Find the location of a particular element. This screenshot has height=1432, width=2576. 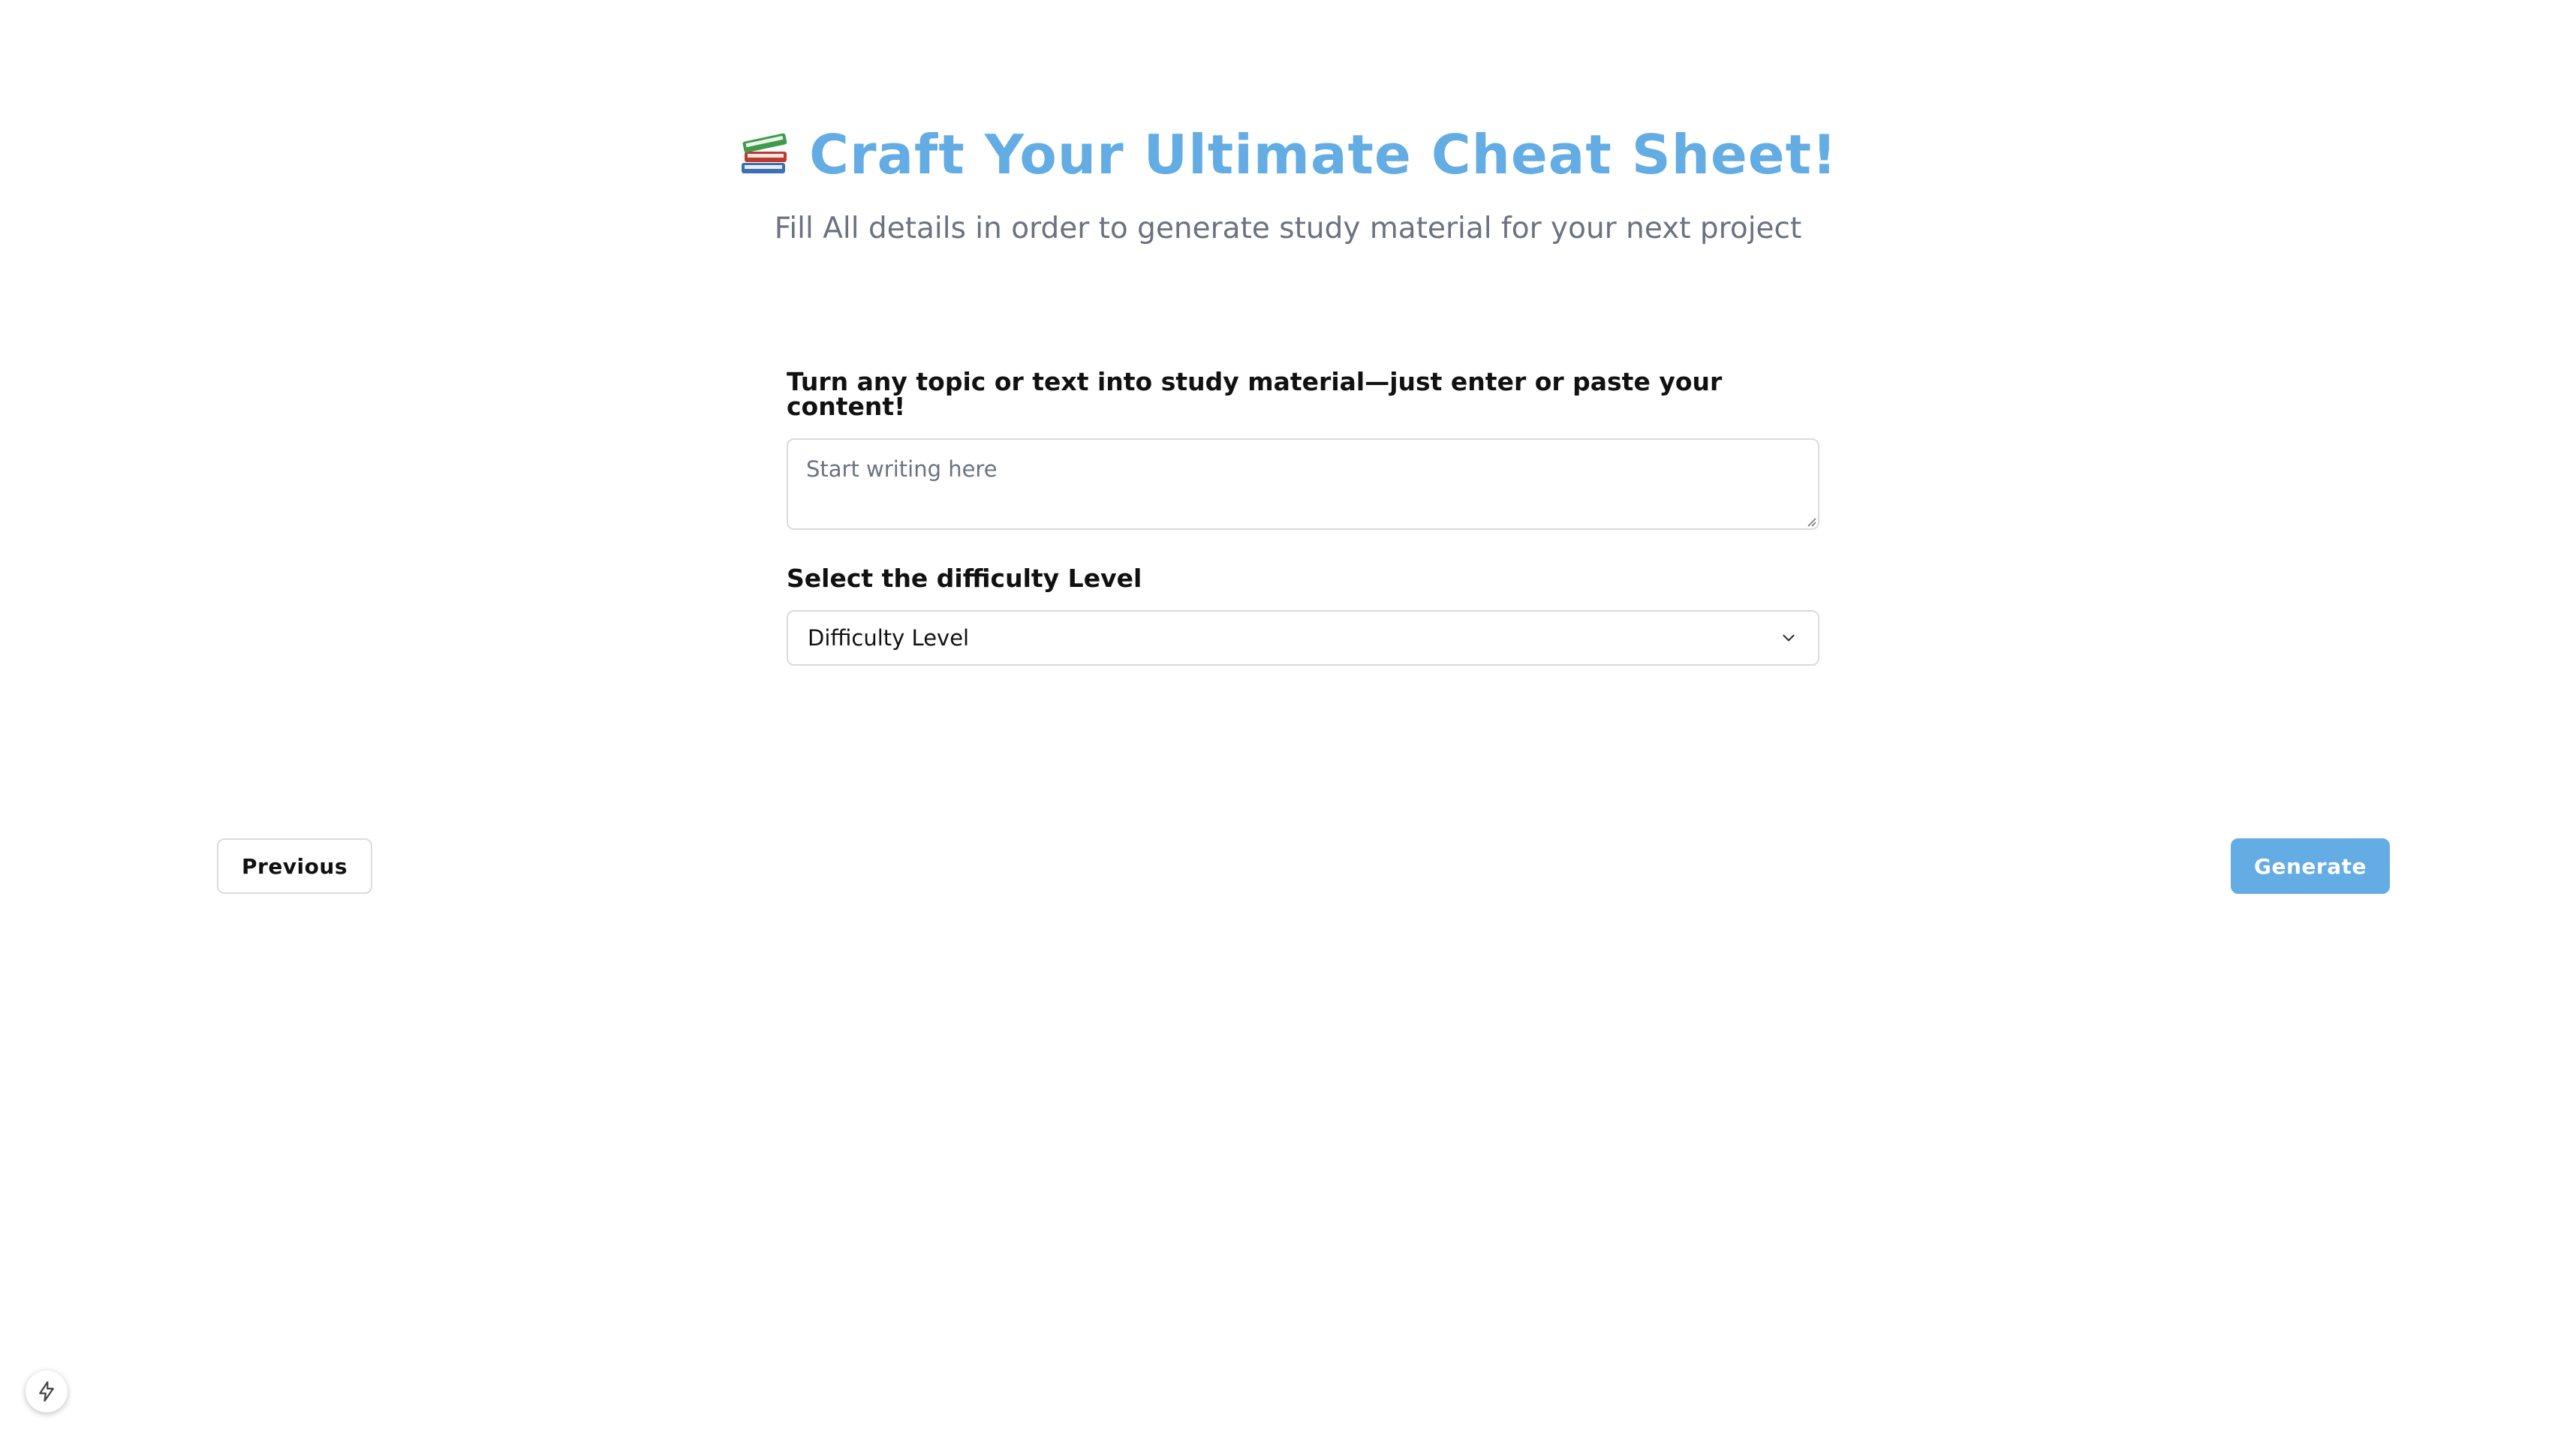

previous-button: Previous is located at coordinates (294, 866).